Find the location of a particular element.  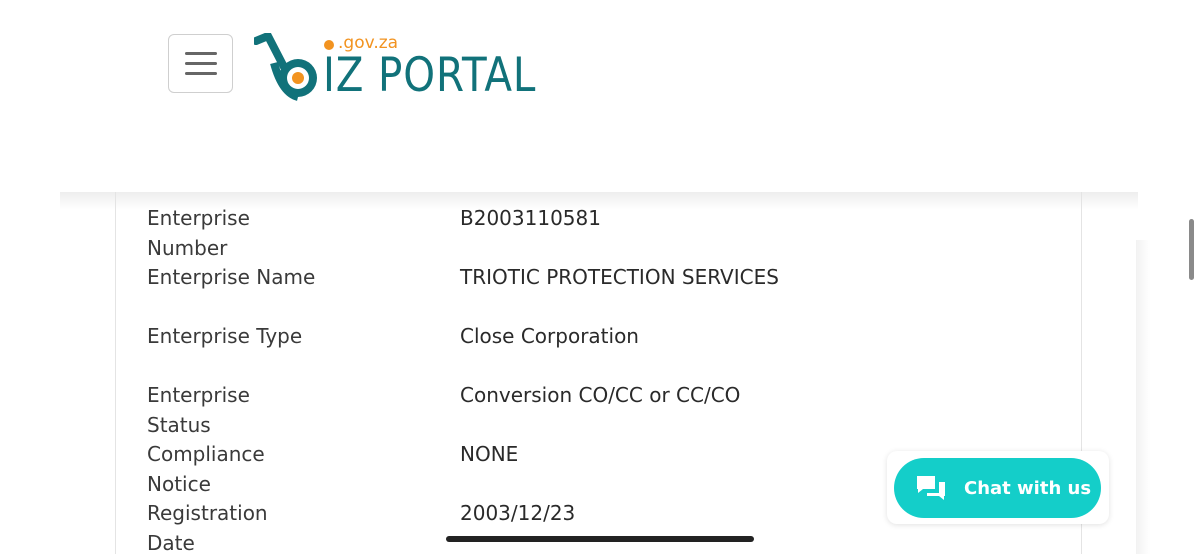

detail-label: Enterprise Status is located at coordinates (198, 410).